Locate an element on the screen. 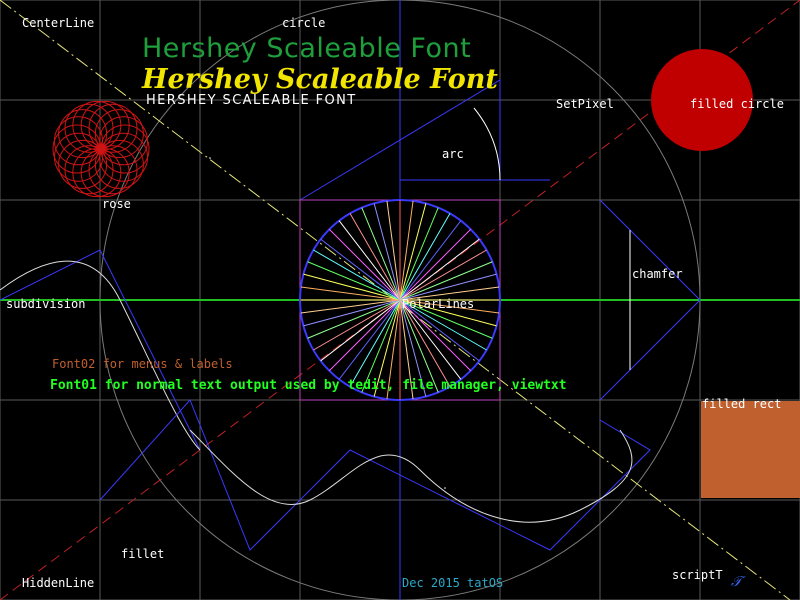  label-setpixel: SetPixel is located at coordinates (585, 104).